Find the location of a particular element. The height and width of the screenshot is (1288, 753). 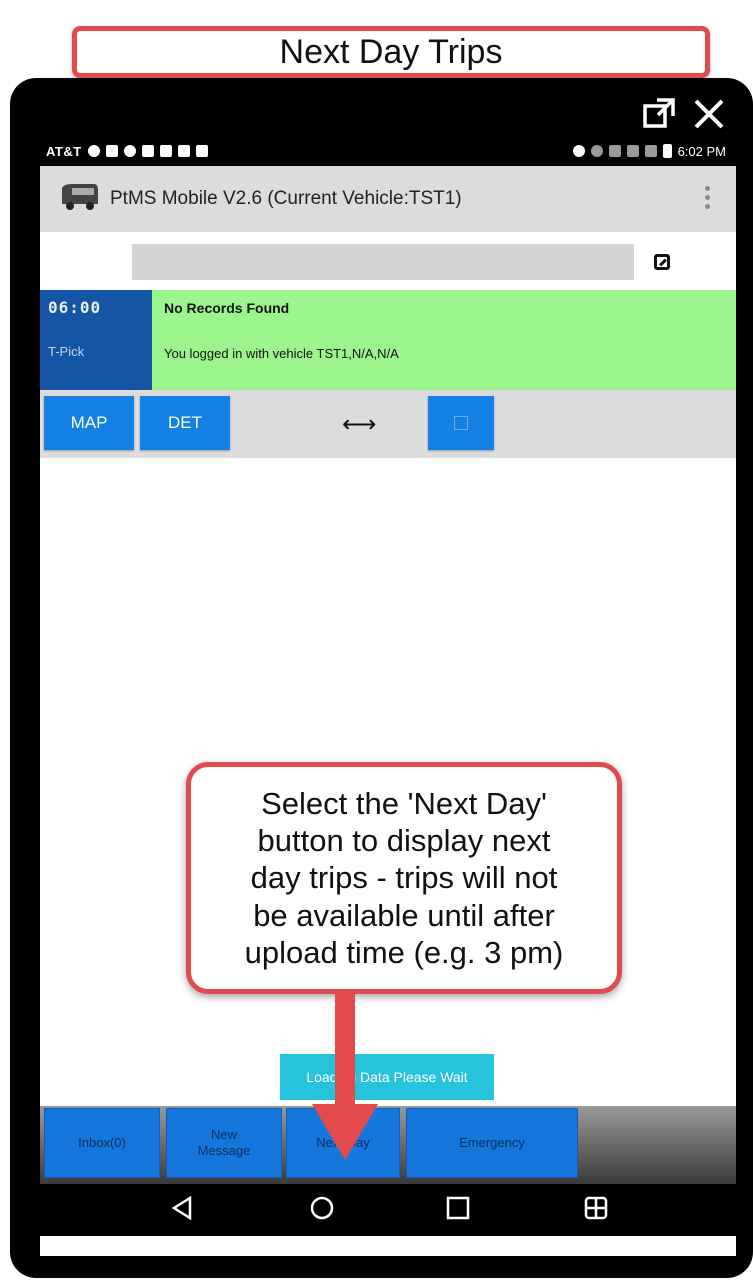

bottom-button-bar: Inbox(0) New Message Next Day Emergency is located at coordinates (388, 1145).